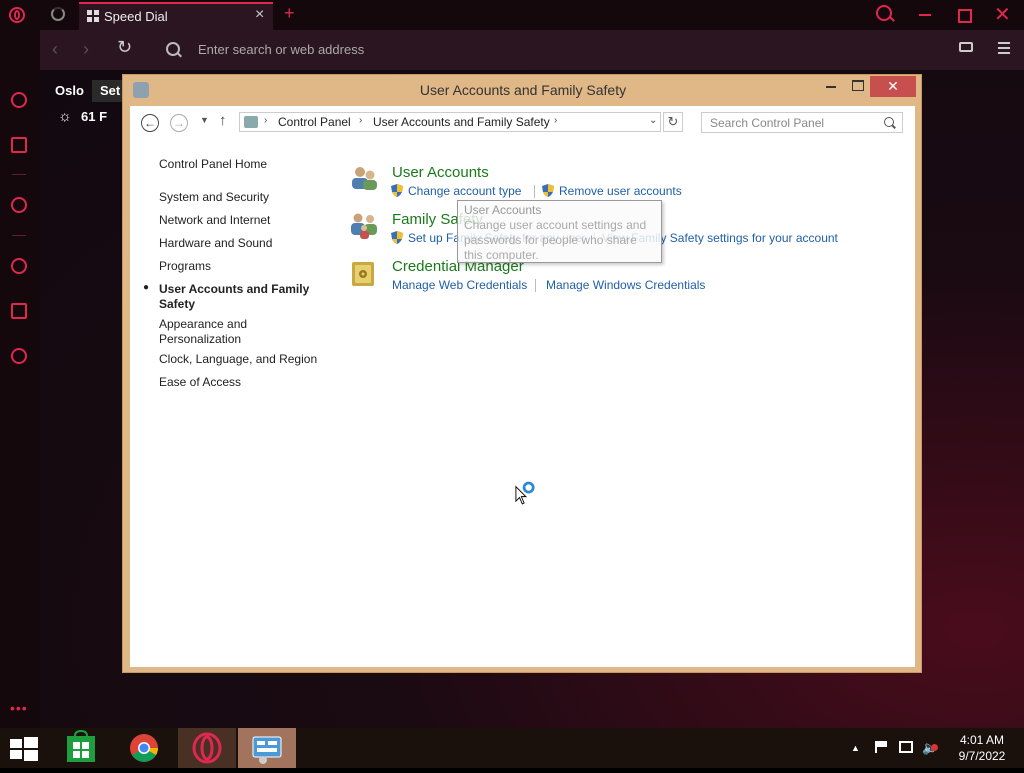  What do you see at coordinates (906, 747) in the screenshot?
I see `network-icon` at bounding box center [906, 747].